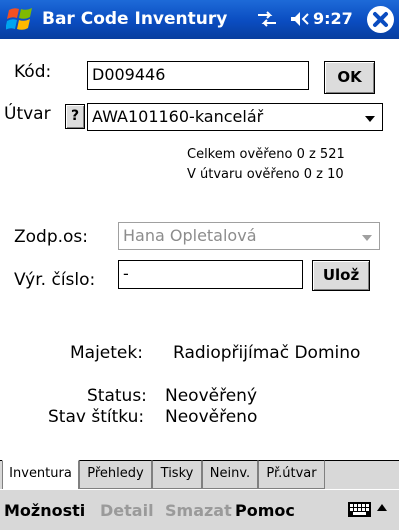  I want to click on kod-input: D009446, so click(198, 75).